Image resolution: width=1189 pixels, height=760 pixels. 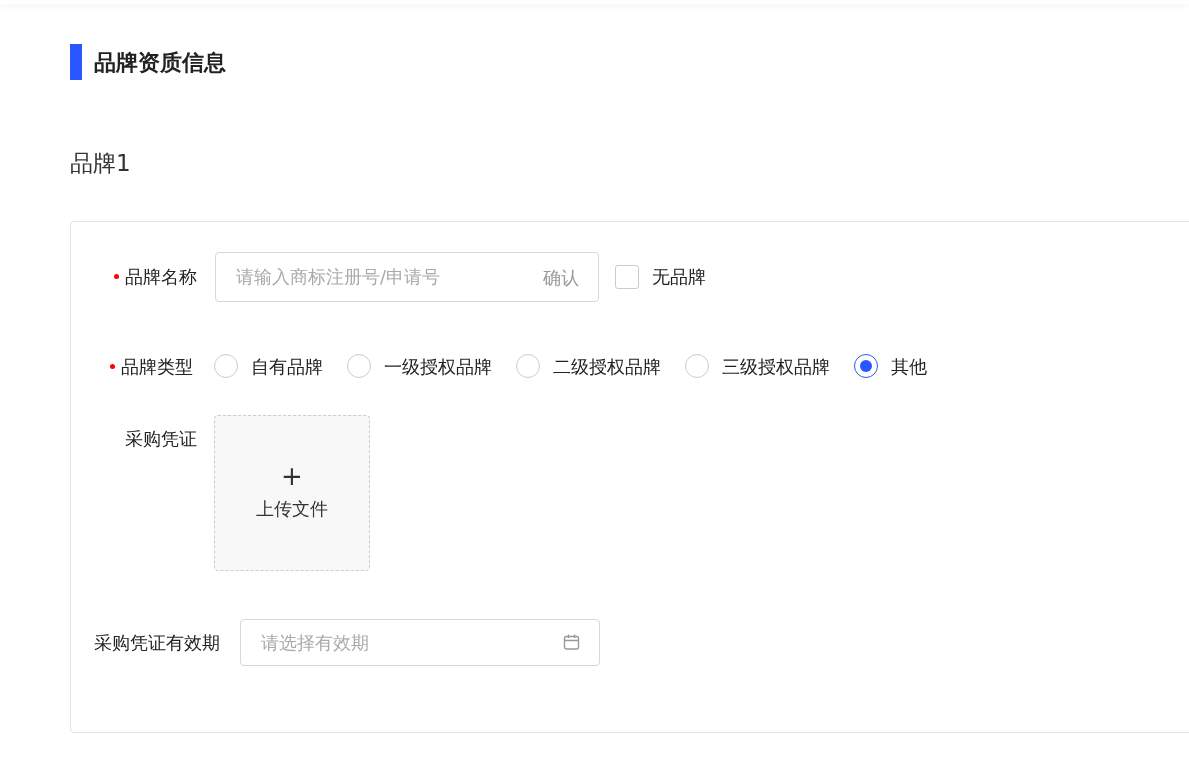 What do you see at coordinates (292, 509) in the screenshot?
I see `upload-label: 上传文件` at bounding box center [292, 509].